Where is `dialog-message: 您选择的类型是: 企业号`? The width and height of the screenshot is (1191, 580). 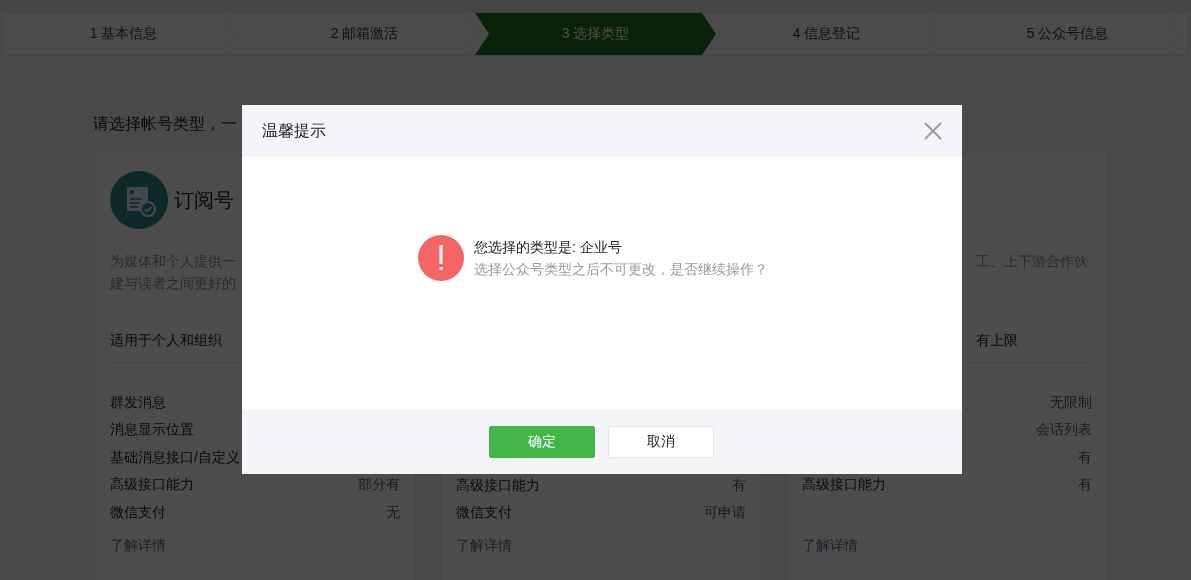 dialog-message: 您选择的类型是: 企业号 is located at coordinates (548, 247).